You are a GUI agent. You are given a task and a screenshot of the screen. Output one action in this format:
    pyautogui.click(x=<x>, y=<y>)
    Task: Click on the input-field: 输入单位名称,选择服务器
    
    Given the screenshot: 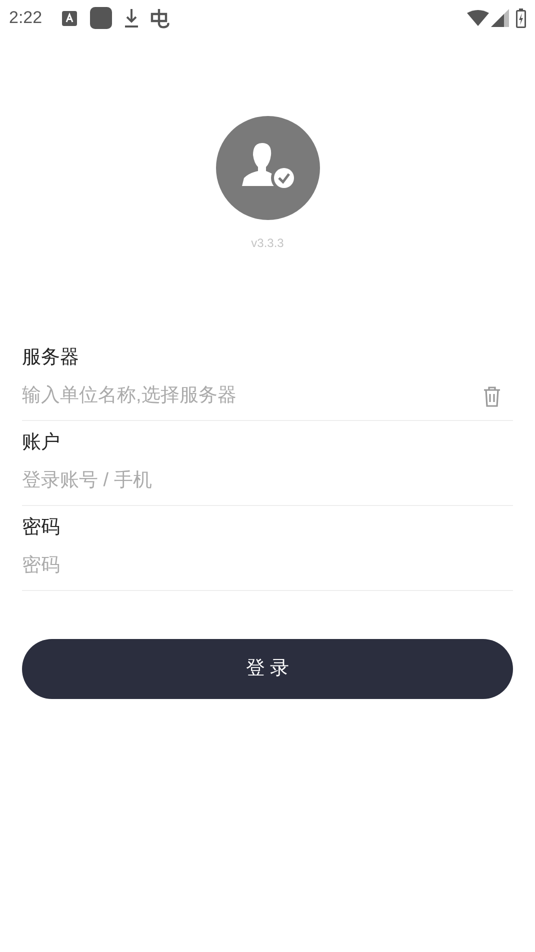 What is the action you would take?
    pyautogui.click(x=252, y=396)
    